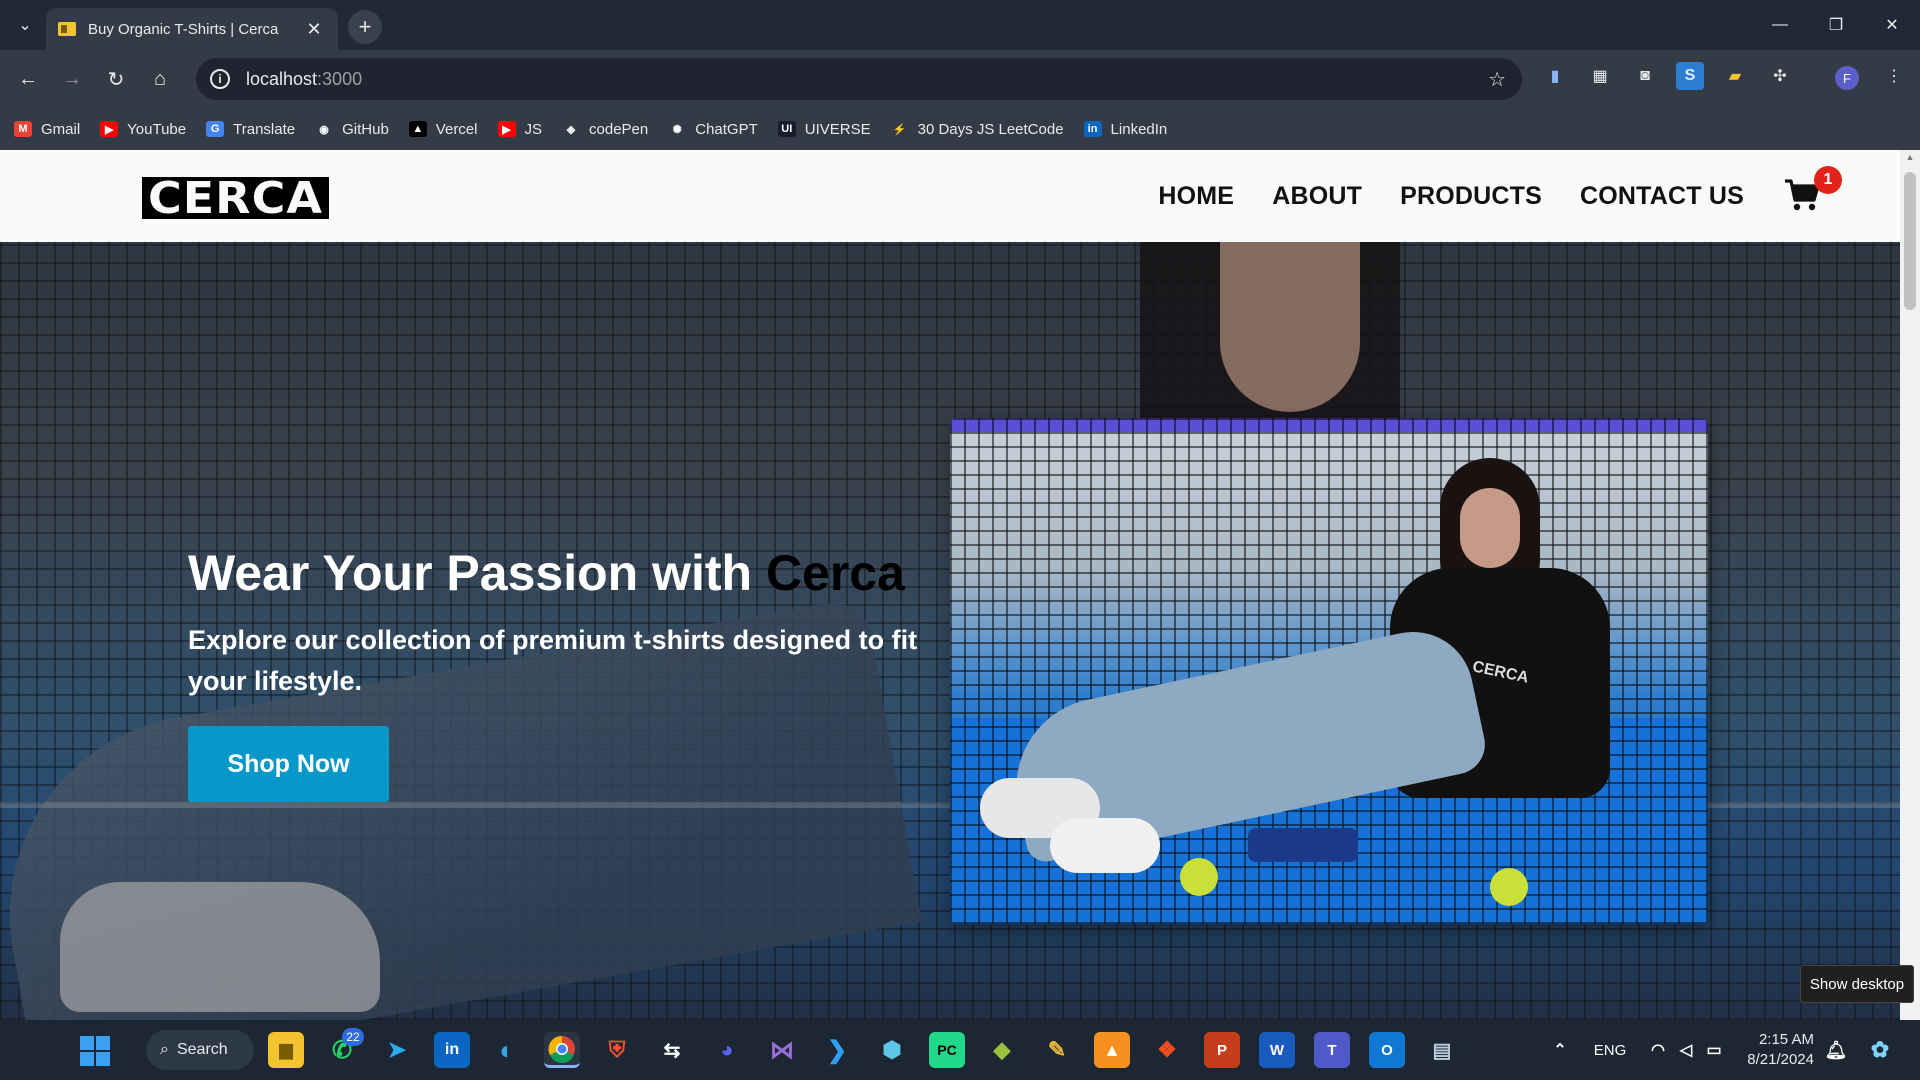  What do you see at coordinates (1780, 25) in the screenshot?
I see `minimize-icon: —` at bounding box center [1780, 25].